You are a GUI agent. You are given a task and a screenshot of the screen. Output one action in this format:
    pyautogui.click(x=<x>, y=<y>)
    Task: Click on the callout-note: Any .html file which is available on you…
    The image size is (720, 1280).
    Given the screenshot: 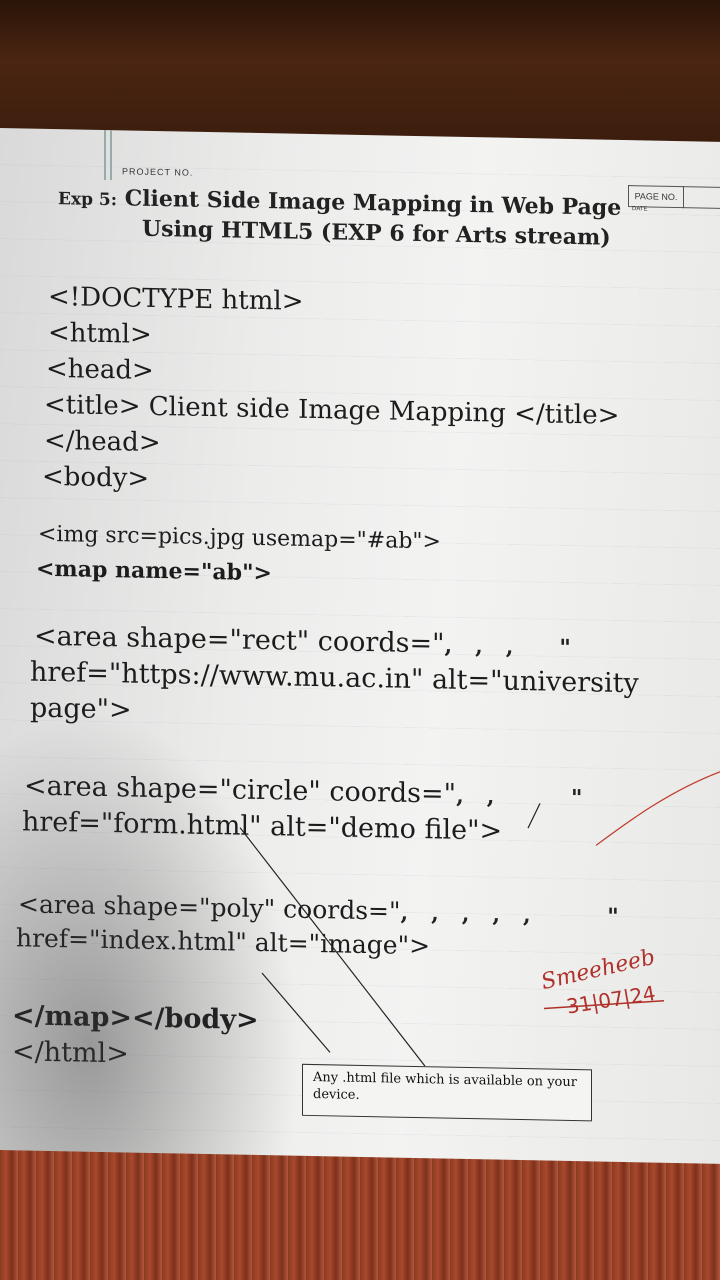 What is the action you would take?
    pyautogui.click(x=447, y=1092)
    